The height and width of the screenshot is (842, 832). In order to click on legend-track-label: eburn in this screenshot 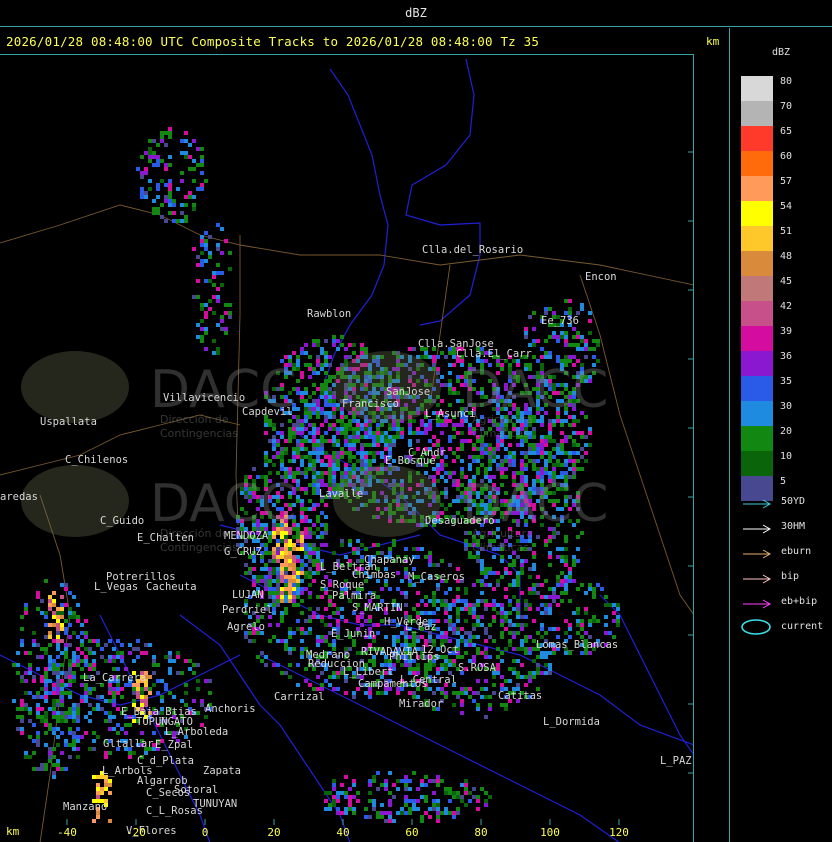, I will do `click(796, 551)`.